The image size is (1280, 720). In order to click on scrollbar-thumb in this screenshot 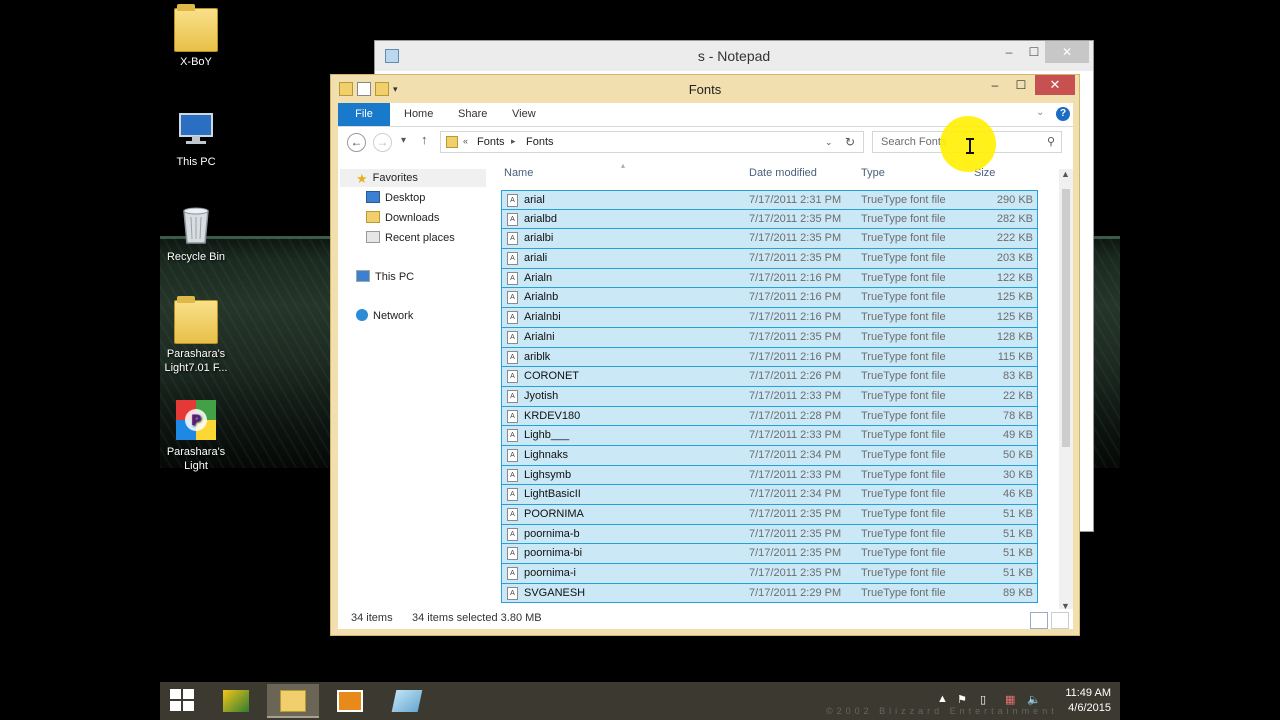, I will do `click(1066, 318)`.